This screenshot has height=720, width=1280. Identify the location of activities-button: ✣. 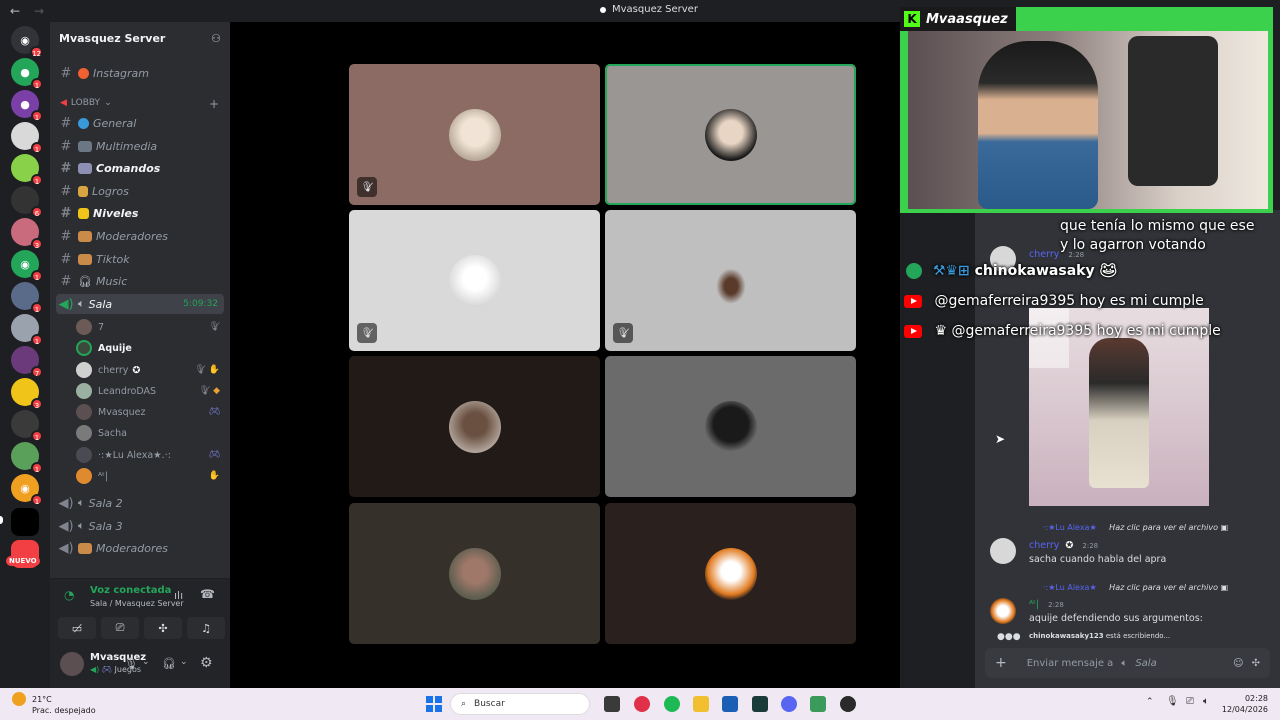
(163, 628).